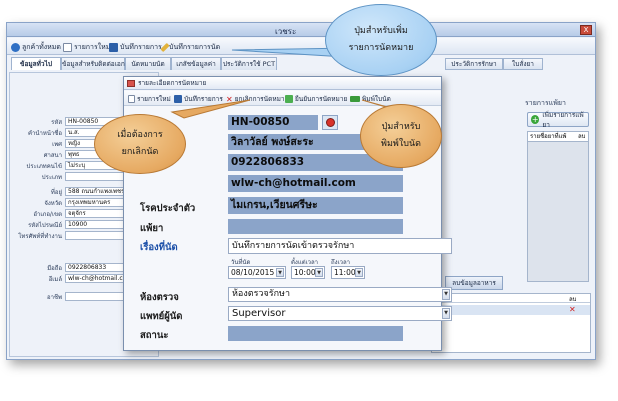 This screenshot has width=618, height=401. Describe the element at coordinates (210, 109) in the screenshot. I see `cancel-callout-tail` at that location.